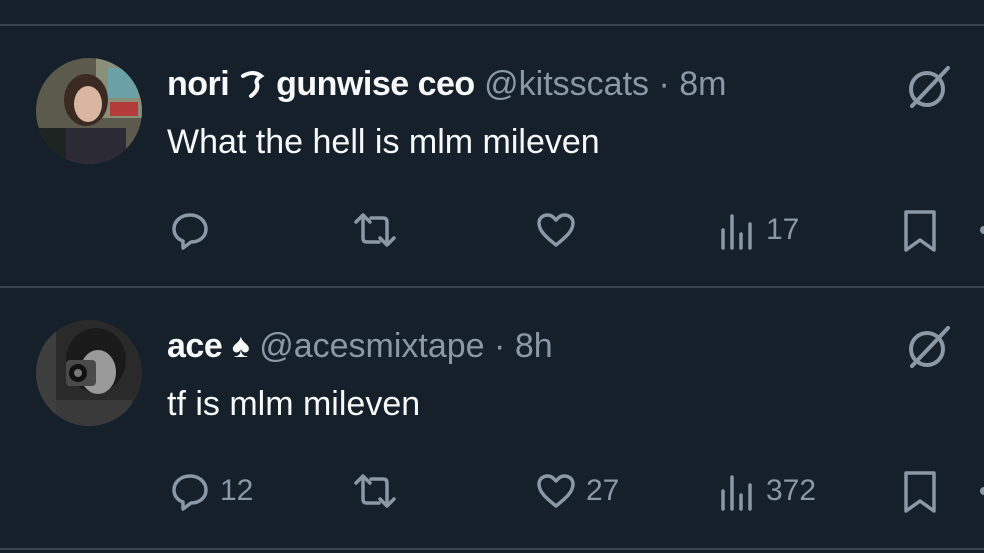  I want to click on like-button: 27, so click(576, 491).